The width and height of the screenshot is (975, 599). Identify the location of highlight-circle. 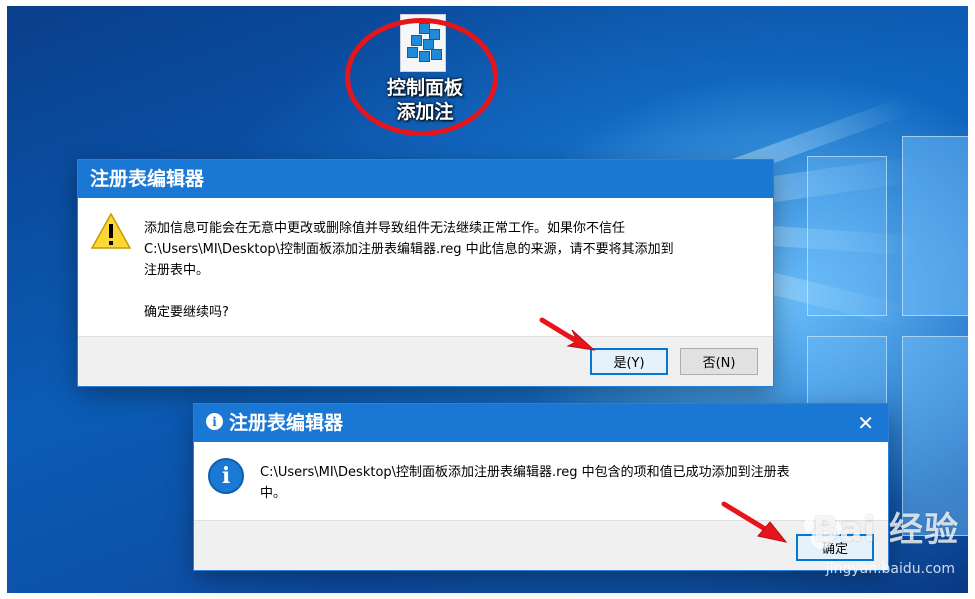
(421, 77).